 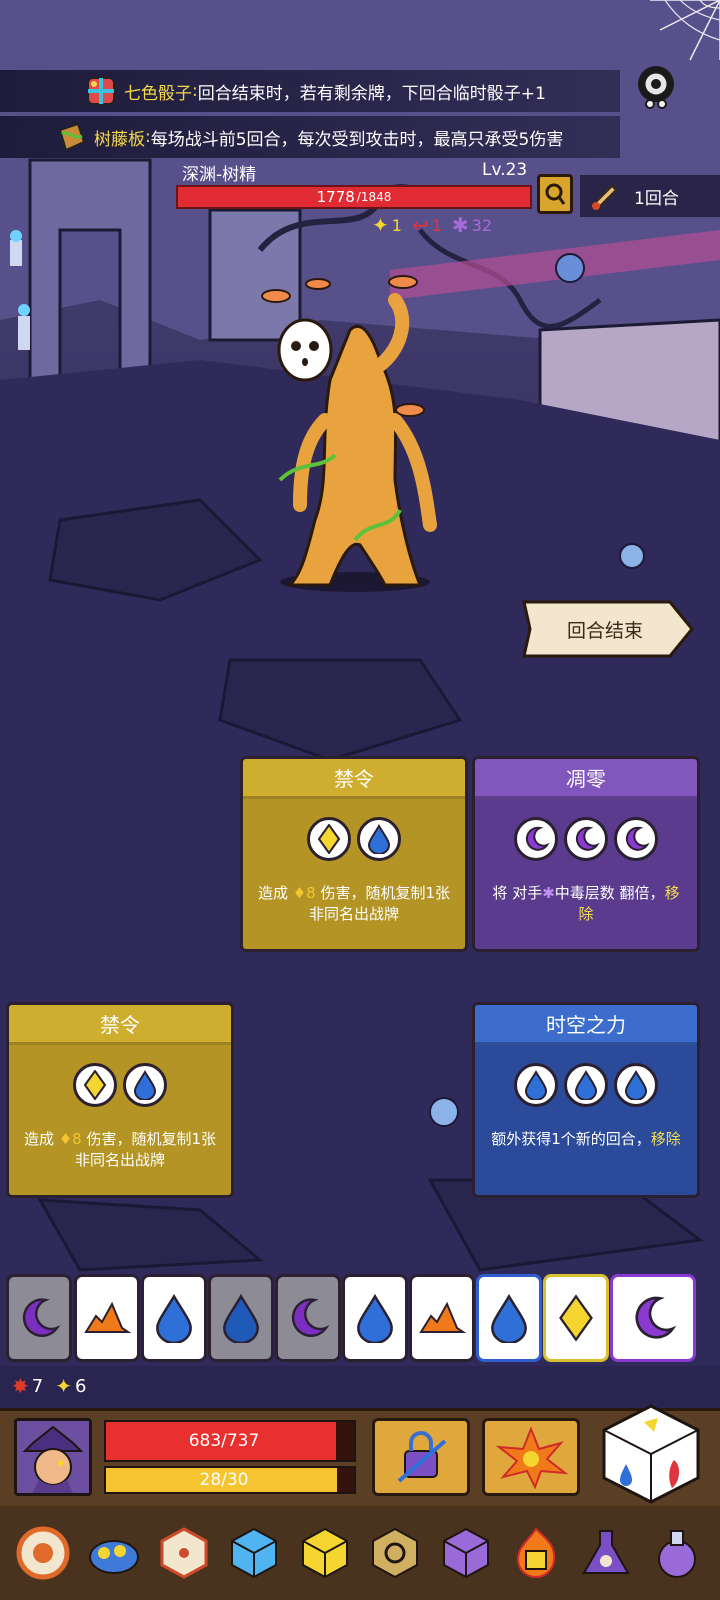 I want to click on status-star: ✦ 1, so click(x=387, y=225).